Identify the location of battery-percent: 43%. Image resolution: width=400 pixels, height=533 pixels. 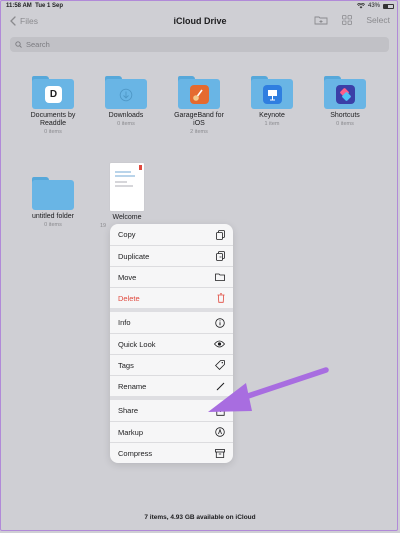
(373, 6).